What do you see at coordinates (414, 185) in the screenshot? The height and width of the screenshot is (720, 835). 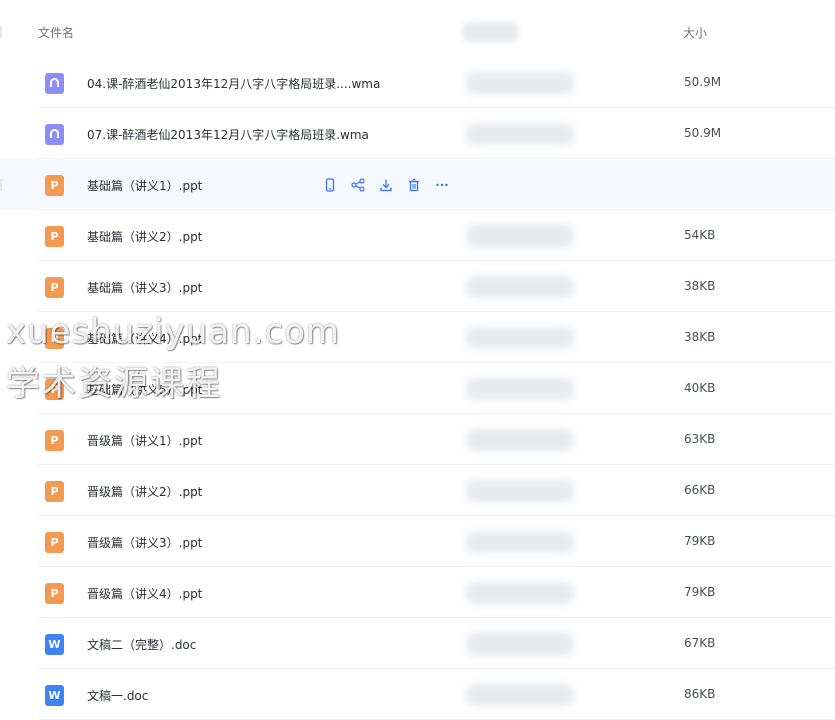 I see `delete-icon` at bounding box center [414, 185].